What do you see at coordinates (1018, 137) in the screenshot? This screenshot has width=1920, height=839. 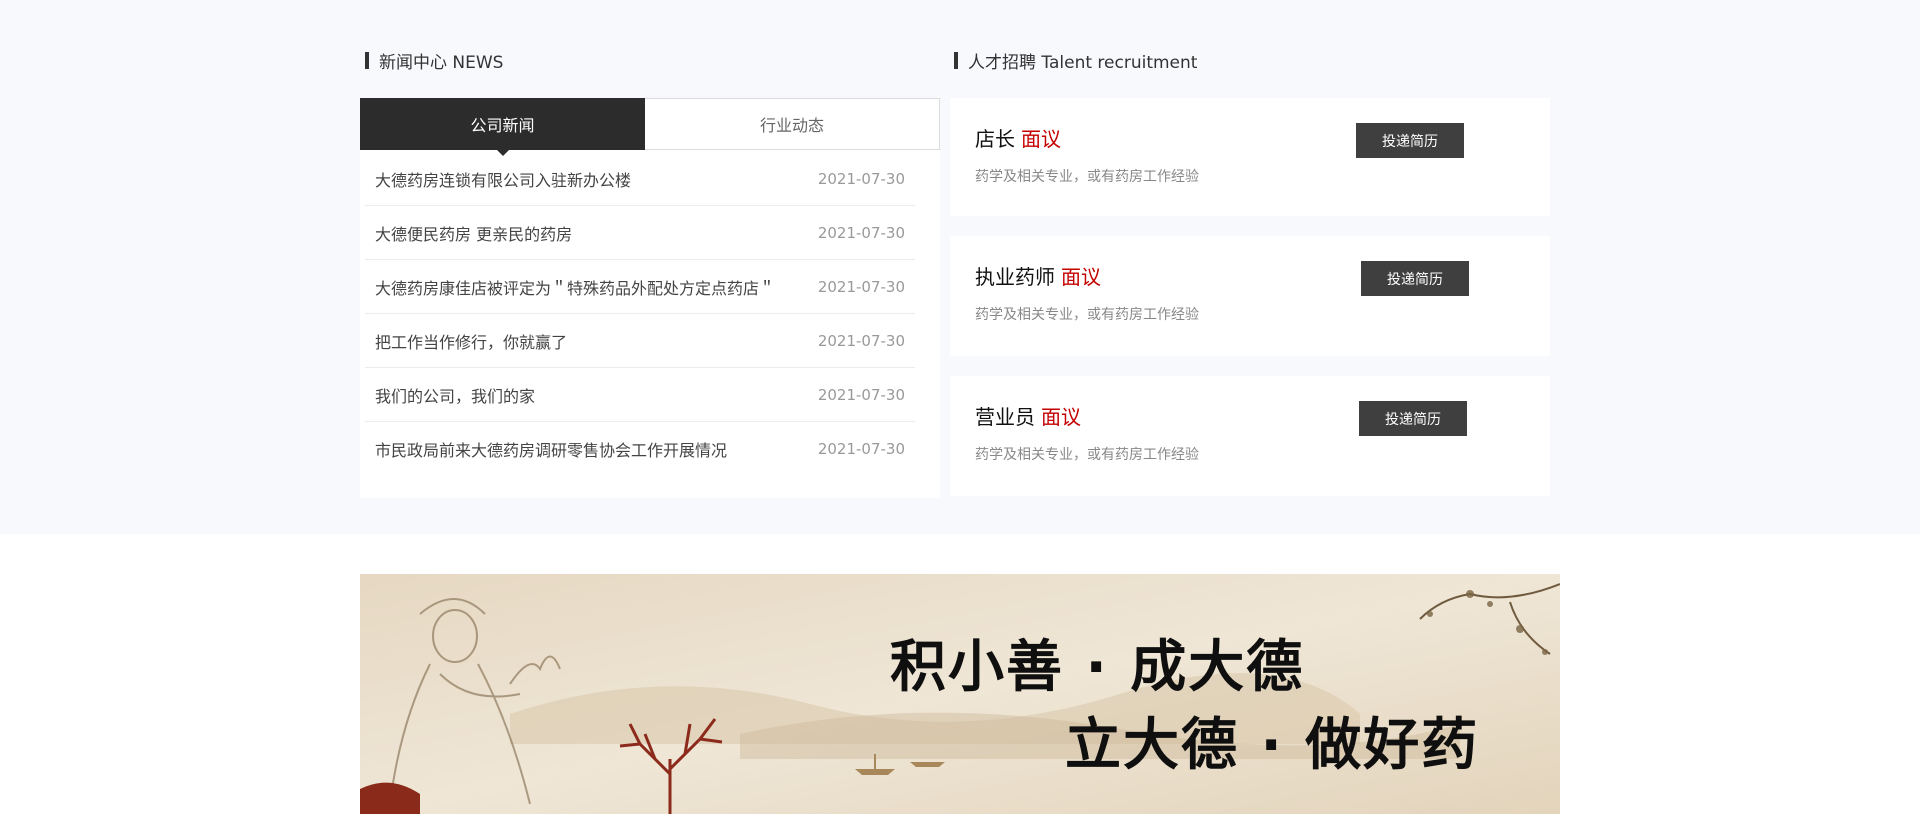 I see `job-title: 店长 面议` at bounding box center [1018, 137].